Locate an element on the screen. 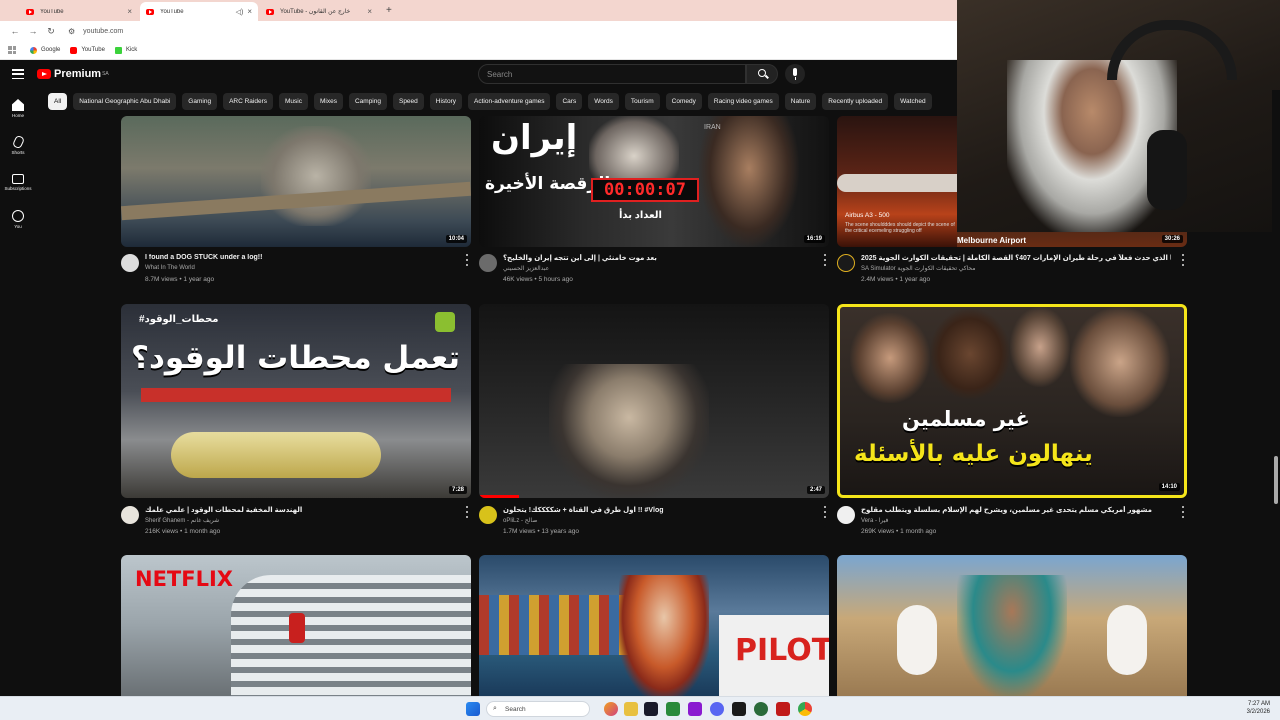 This screenshot has height=720, width=1280. chip: Camping is located at coordinates (367, 101).